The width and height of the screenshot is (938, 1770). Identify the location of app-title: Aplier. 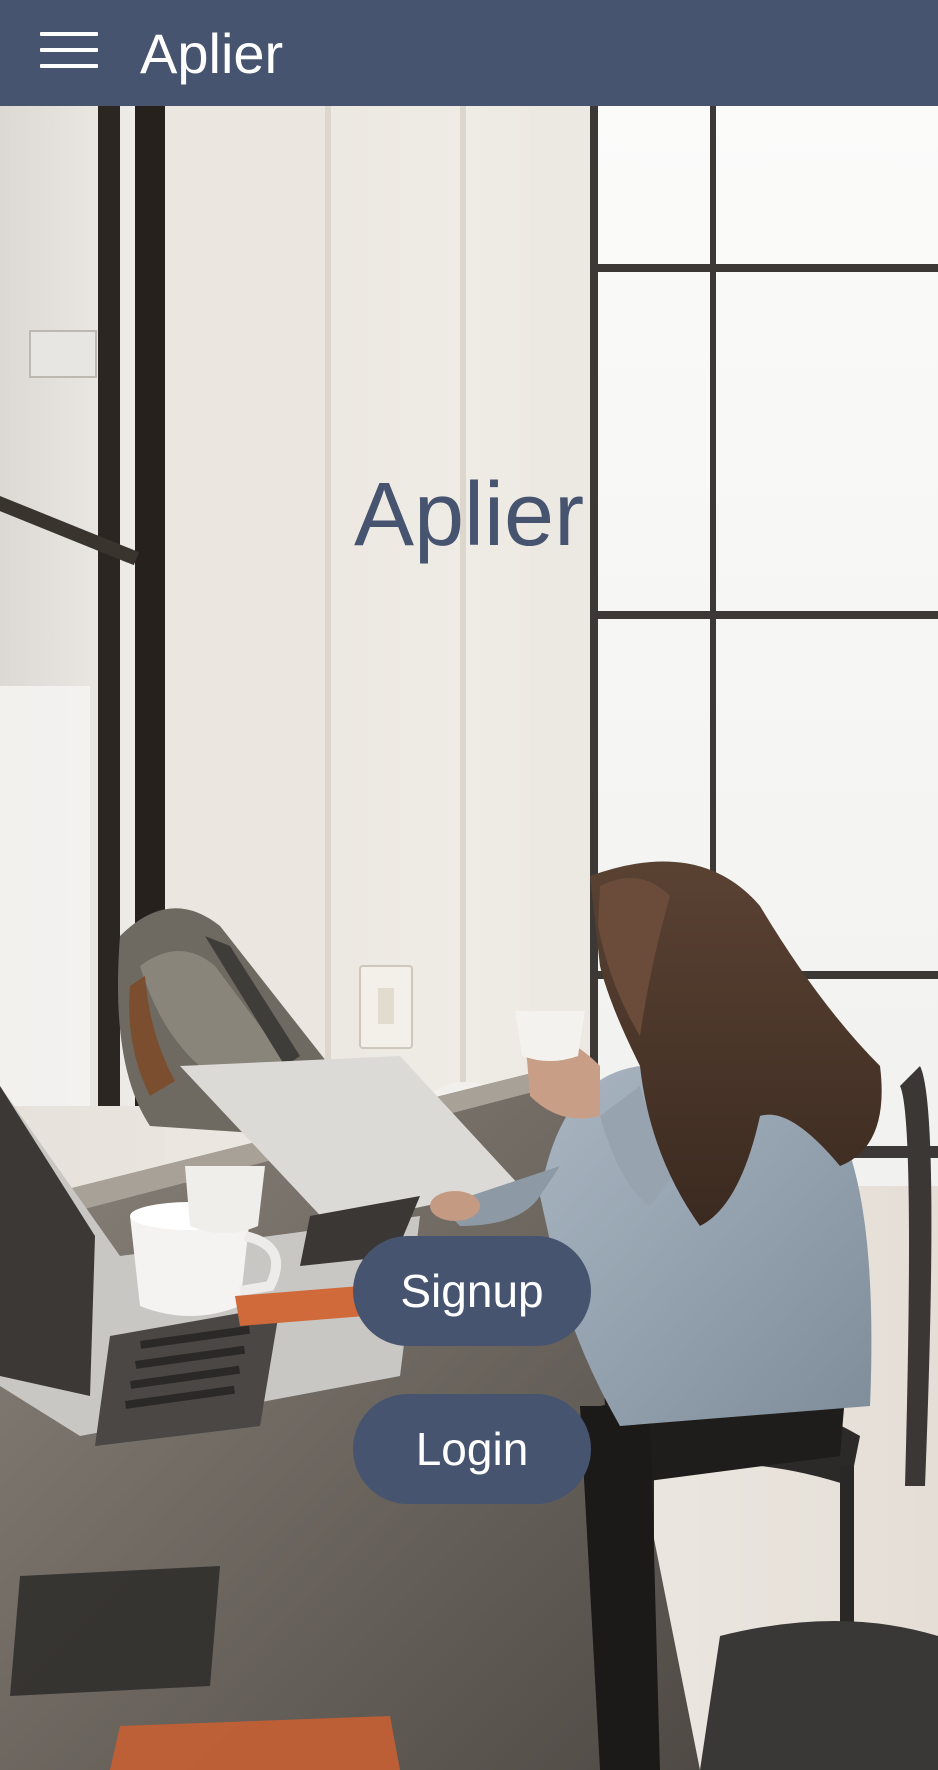
(212, 53).